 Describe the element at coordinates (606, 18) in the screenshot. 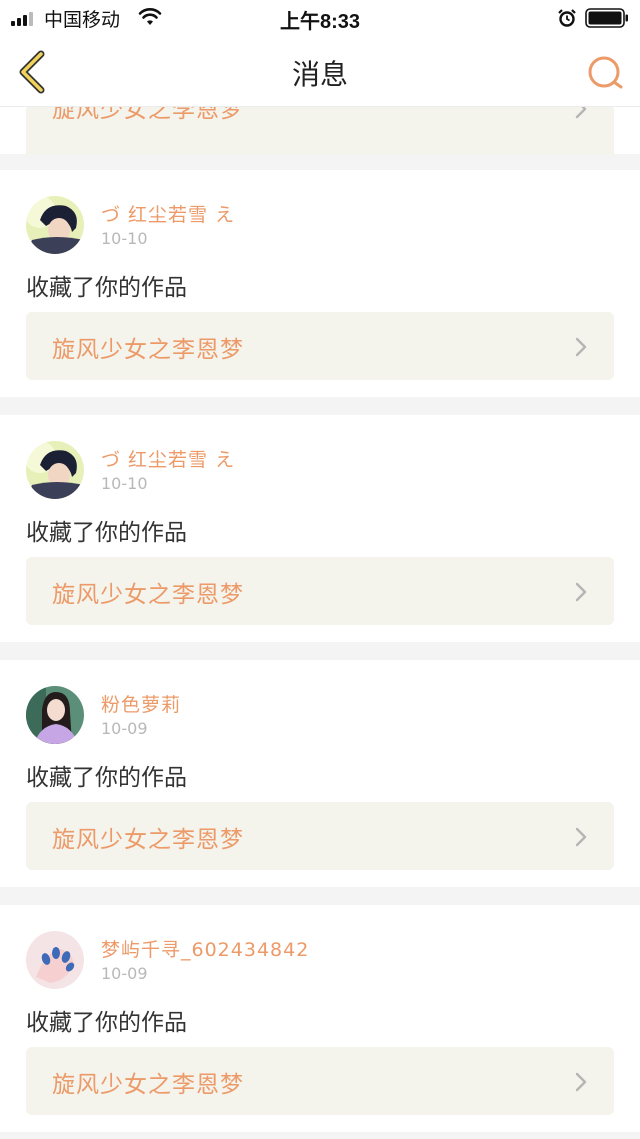

I see `battery-icon` at that location.